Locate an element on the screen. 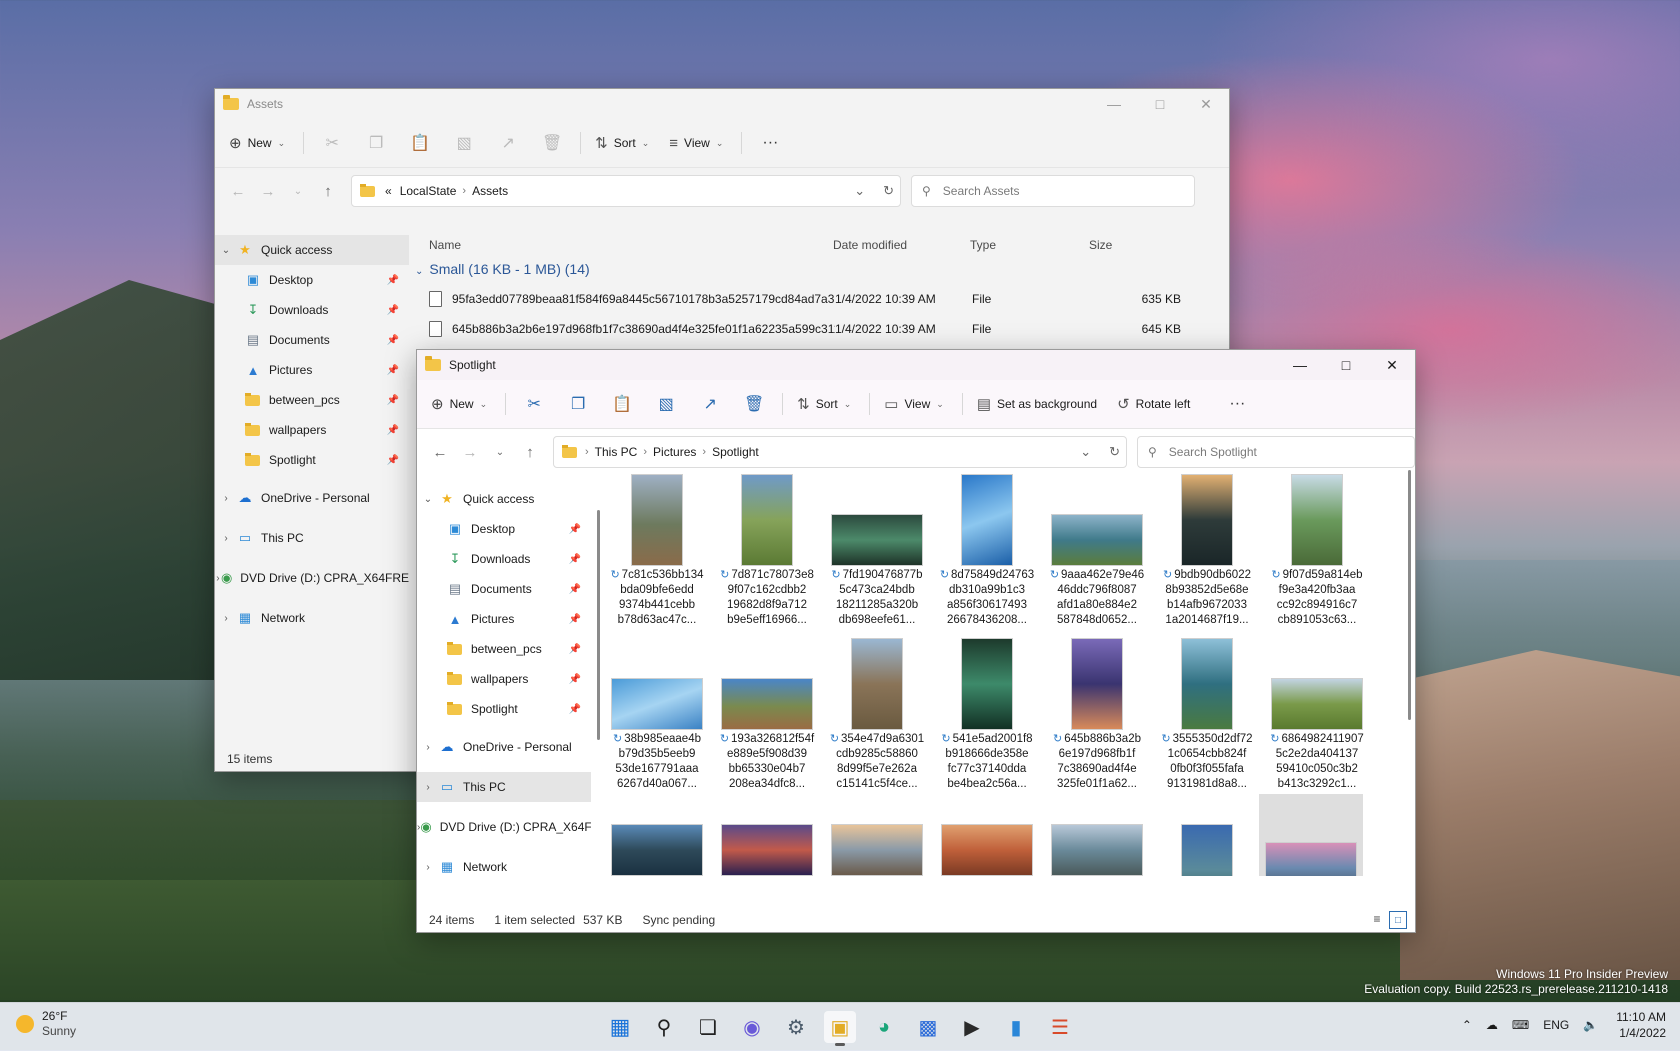 The height and width of the screenshot is (1051, 1680). rename-icon: ▧ is located at coordinates (666, 404).